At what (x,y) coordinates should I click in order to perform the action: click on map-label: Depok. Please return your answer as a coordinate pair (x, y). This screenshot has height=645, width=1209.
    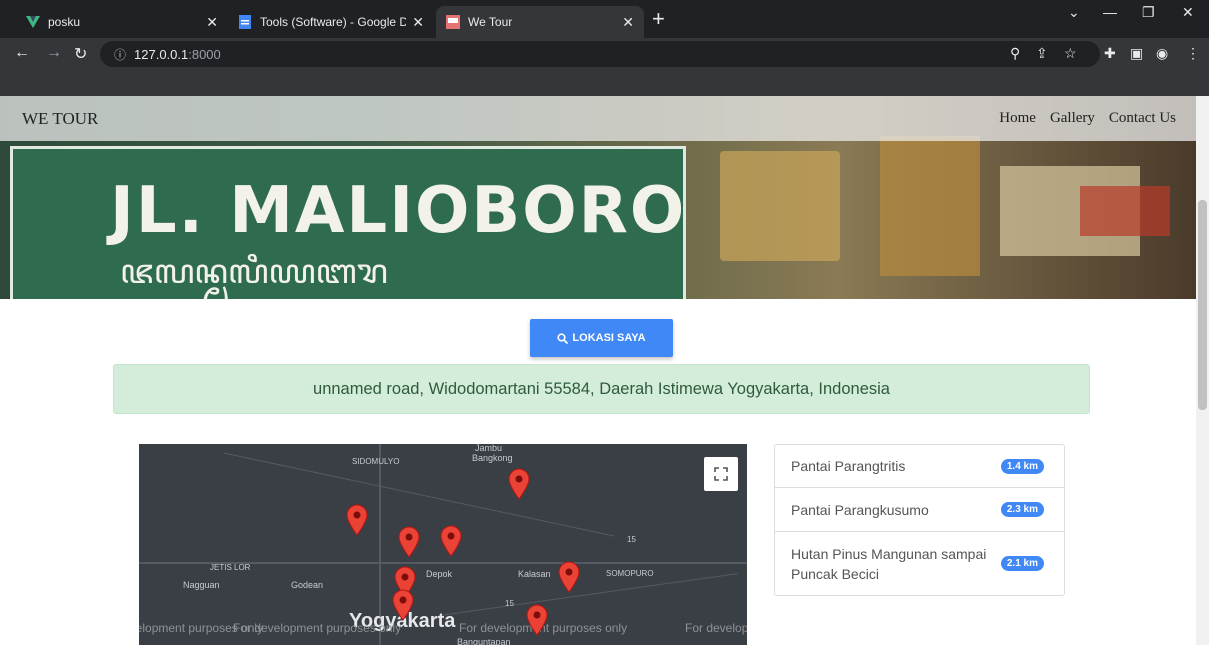
    Looking at the image, I should click on (439, 574).